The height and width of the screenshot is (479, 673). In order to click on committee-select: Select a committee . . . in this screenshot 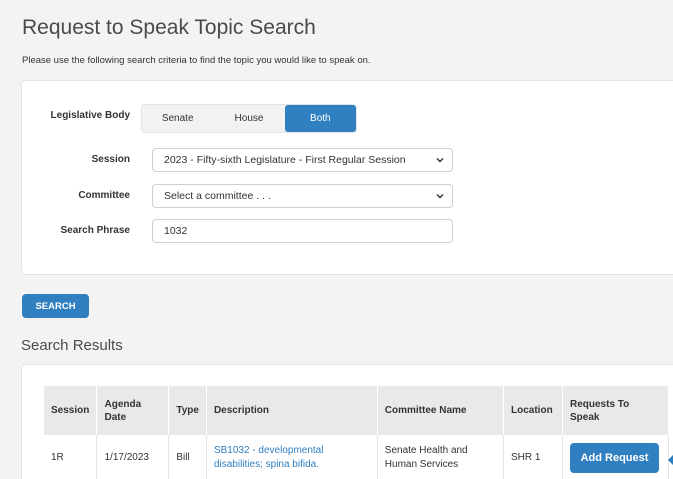, I will do `click(302, 196)`.